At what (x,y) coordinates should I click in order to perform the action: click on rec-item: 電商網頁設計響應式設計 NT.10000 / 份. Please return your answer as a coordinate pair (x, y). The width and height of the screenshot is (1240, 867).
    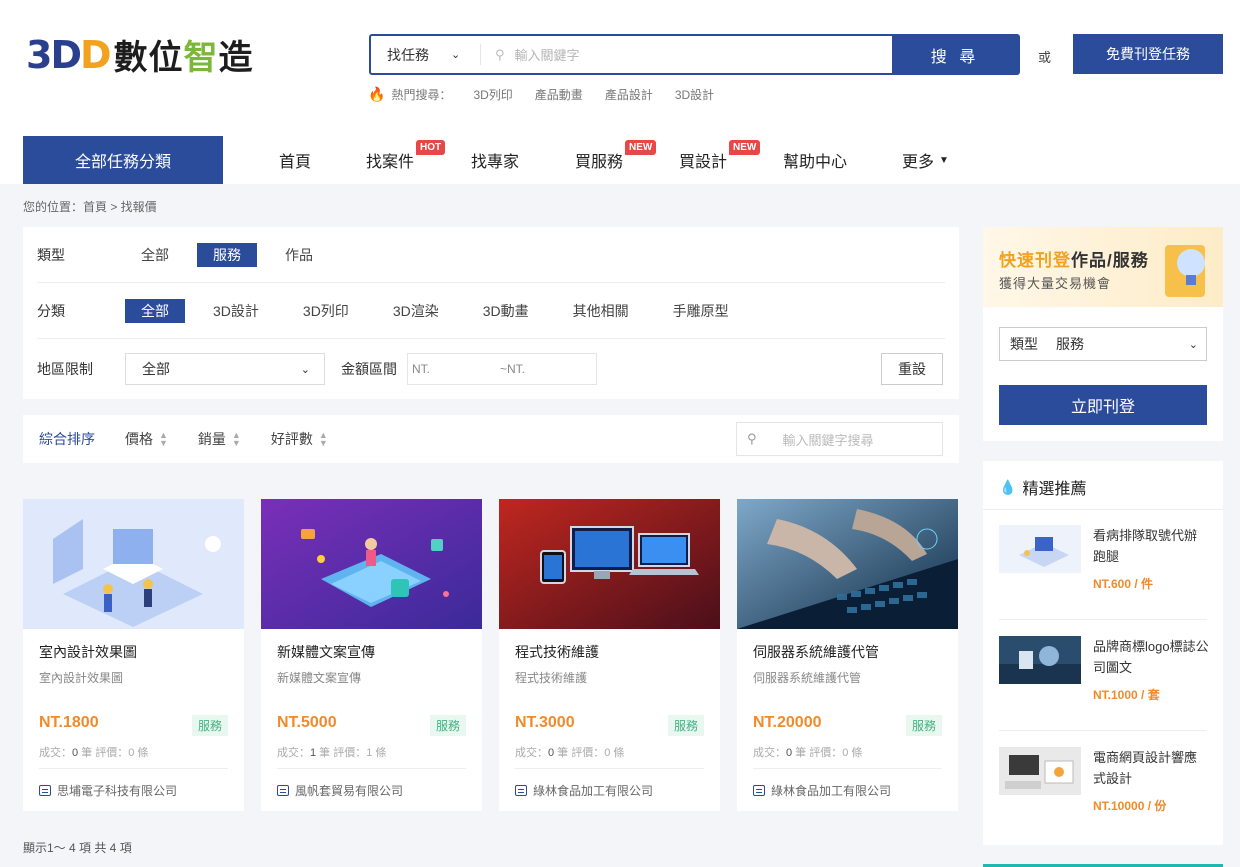
    Looking at the image, I should click on (1103, 797).